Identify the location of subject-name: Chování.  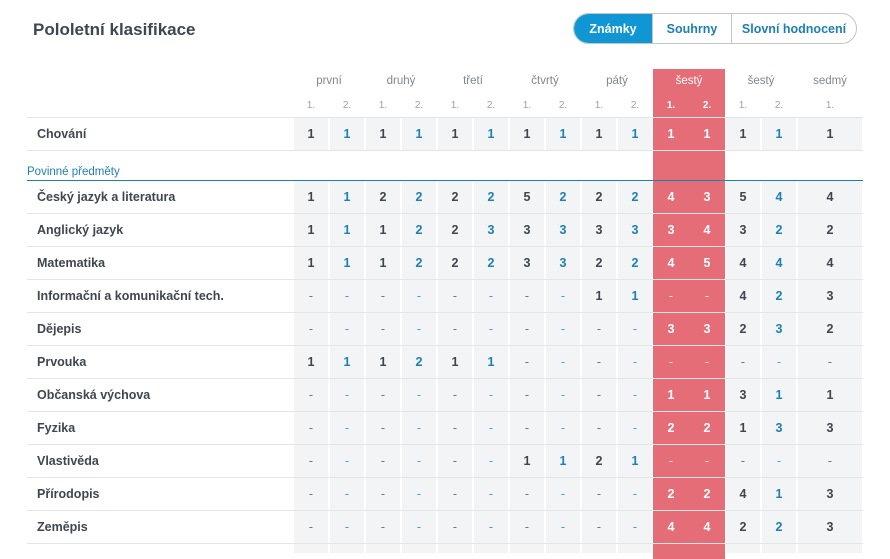
(62, 134).